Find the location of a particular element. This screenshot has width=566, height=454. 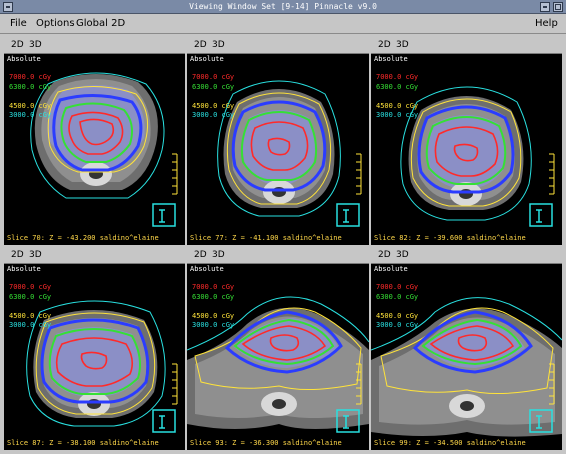

minimize-icon is located at coordinates (545, 7).